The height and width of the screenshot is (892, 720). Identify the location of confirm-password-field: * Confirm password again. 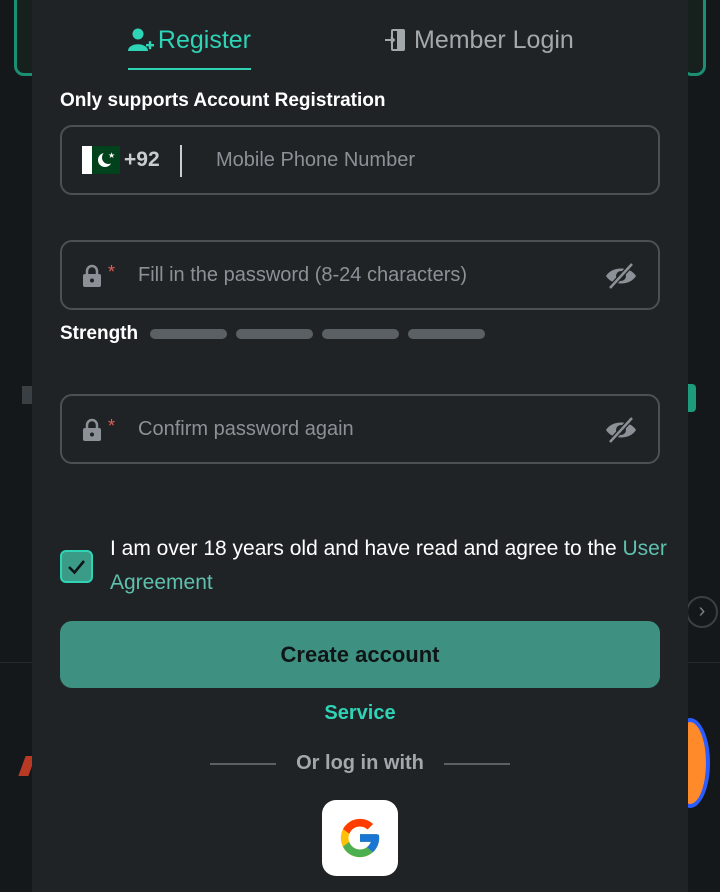
(360, 429).